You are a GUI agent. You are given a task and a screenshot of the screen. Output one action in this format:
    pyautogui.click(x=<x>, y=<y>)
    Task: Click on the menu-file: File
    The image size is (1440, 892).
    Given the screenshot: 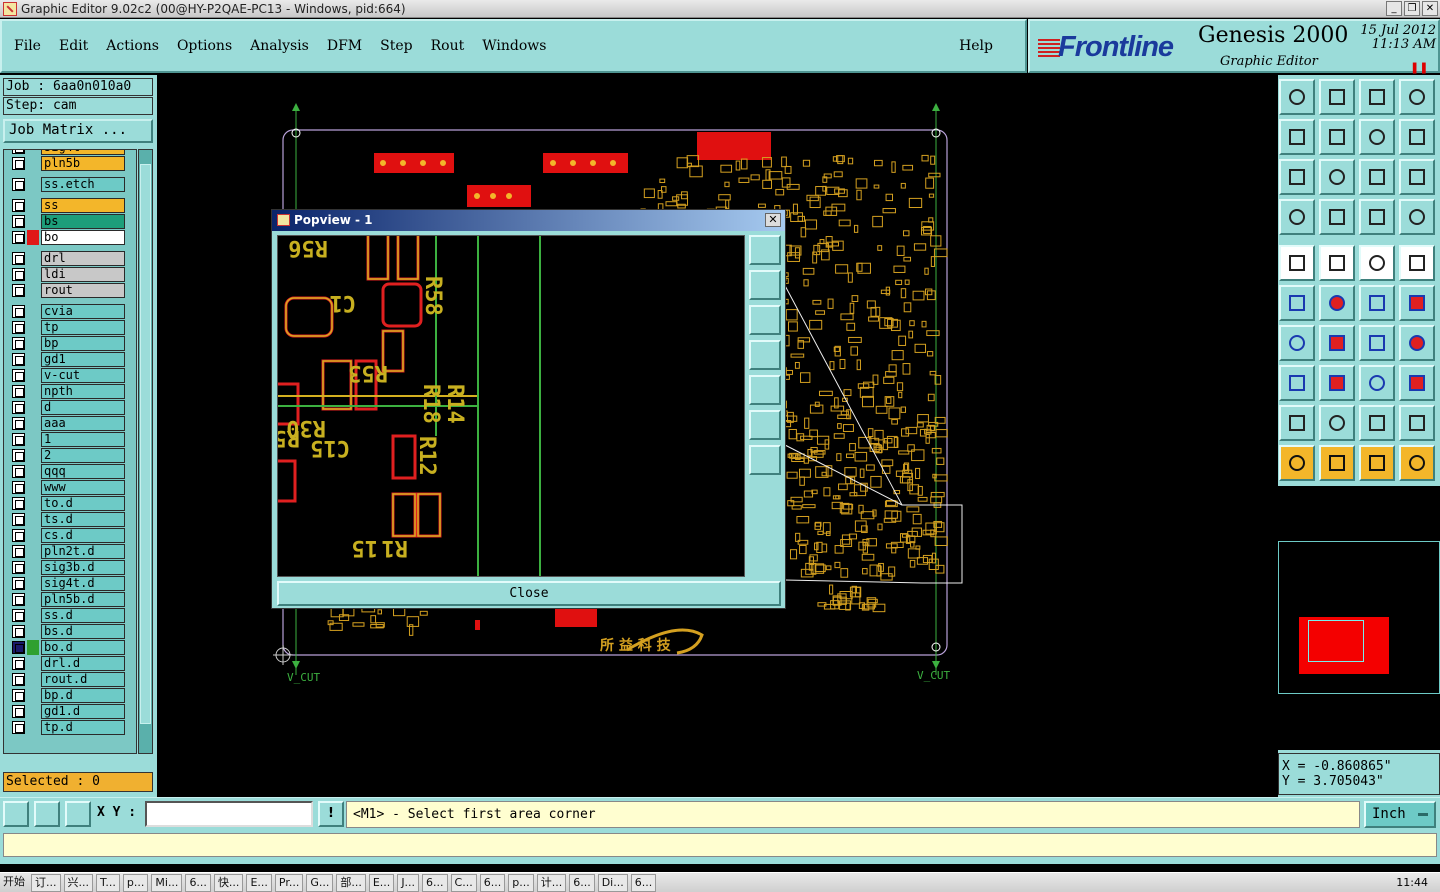 What is the action you would take?
    pyautogui.click(x=27, y=46)
    